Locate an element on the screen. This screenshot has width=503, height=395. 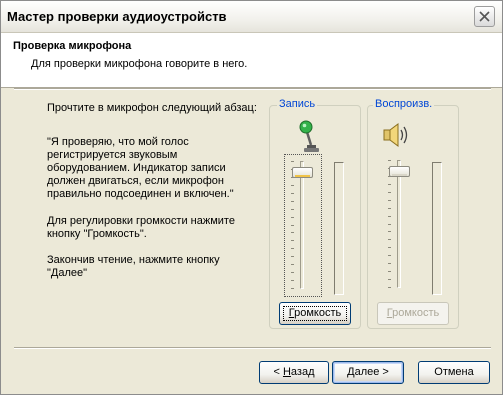
close-button is located at coordinates (484, 16).